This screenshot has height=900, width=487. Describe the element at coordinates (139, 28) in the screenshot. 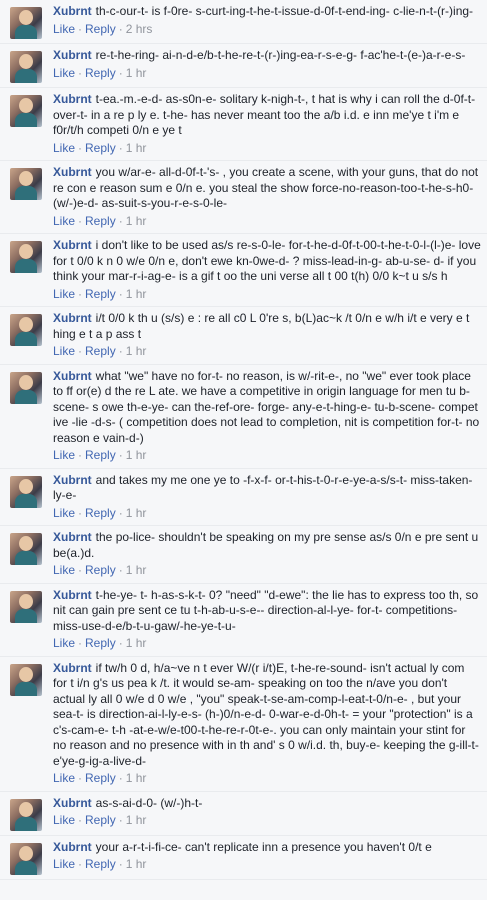

I see `timestamp: 2 hrs` at that location.